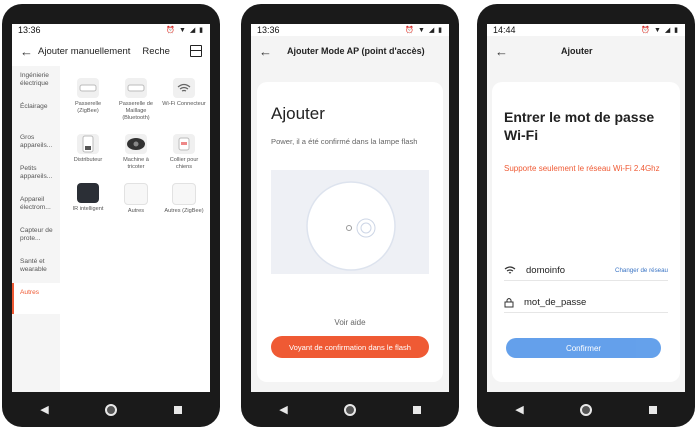 The height and width of the screenshot is (431, 700). What do you see at coordinates (88, 209) in the screenshot?
I see `device-label: IR intelligent` at bounding box center [88, 209].